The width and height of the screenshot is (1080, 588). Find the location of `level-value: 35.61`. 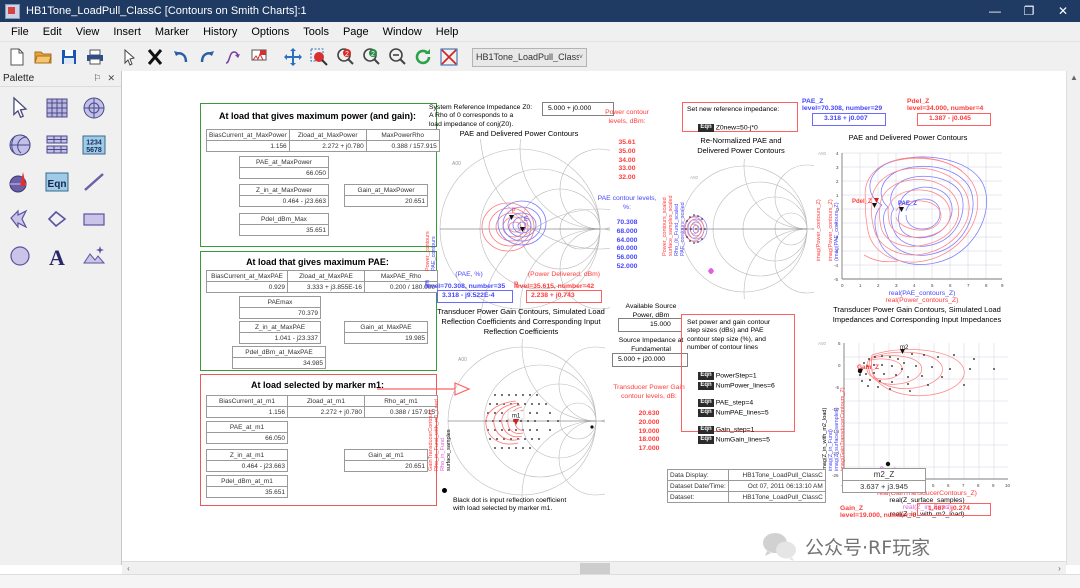

level-value: 35.61 is located at coordinates (627, 142).